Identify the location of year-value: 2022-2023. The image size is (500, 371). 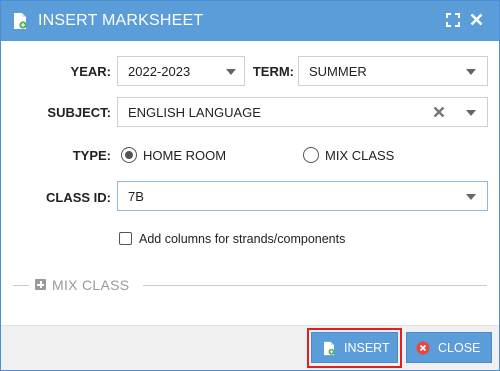
(159, 71).